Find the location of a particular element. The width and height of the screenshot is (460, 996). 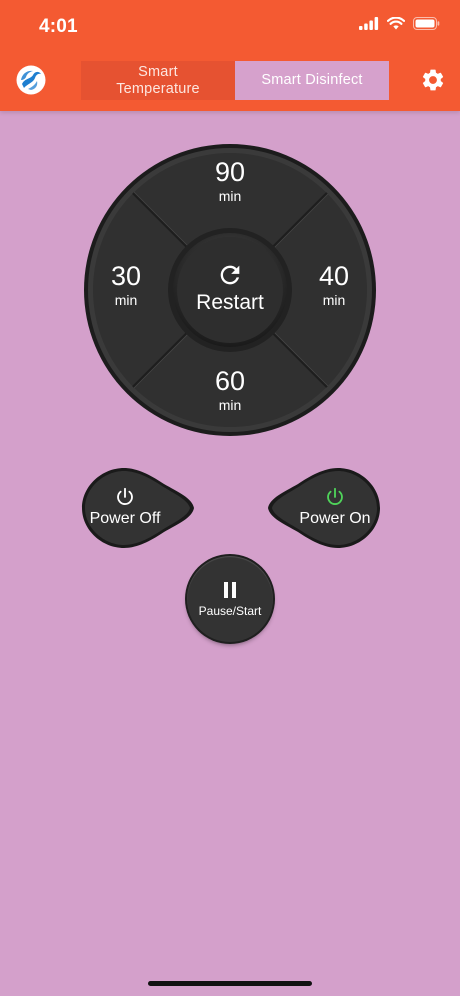

power-off-label: Power Off is located at coordinates (125, 518).